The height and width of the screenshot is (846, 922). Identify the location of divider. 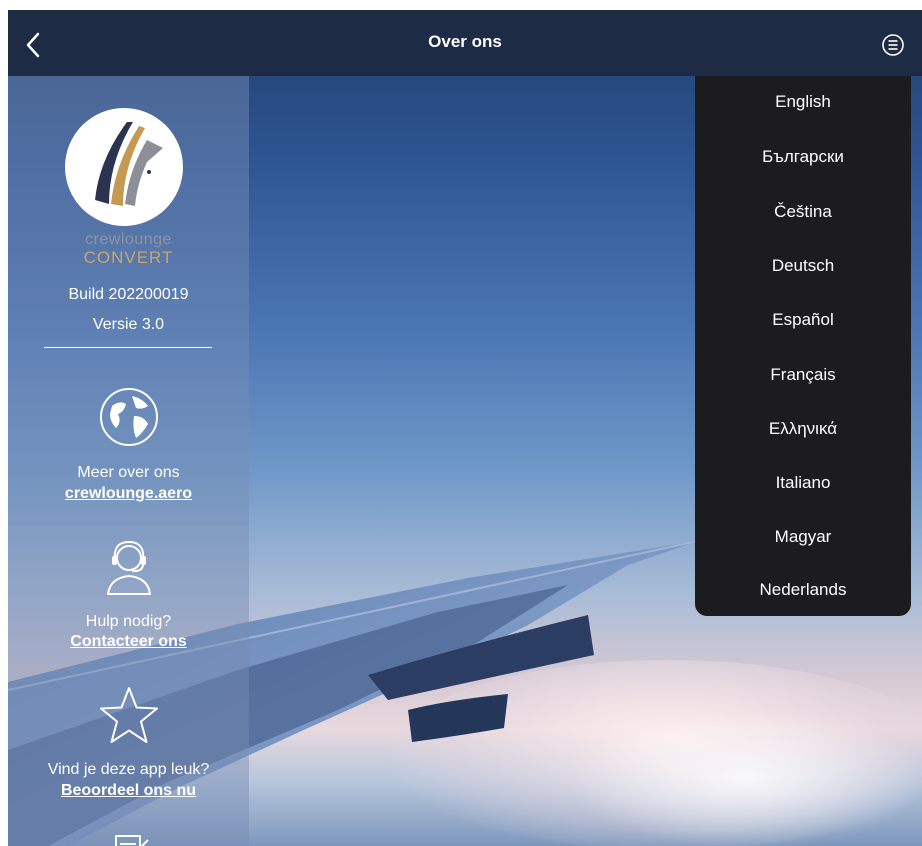
(128, 347).